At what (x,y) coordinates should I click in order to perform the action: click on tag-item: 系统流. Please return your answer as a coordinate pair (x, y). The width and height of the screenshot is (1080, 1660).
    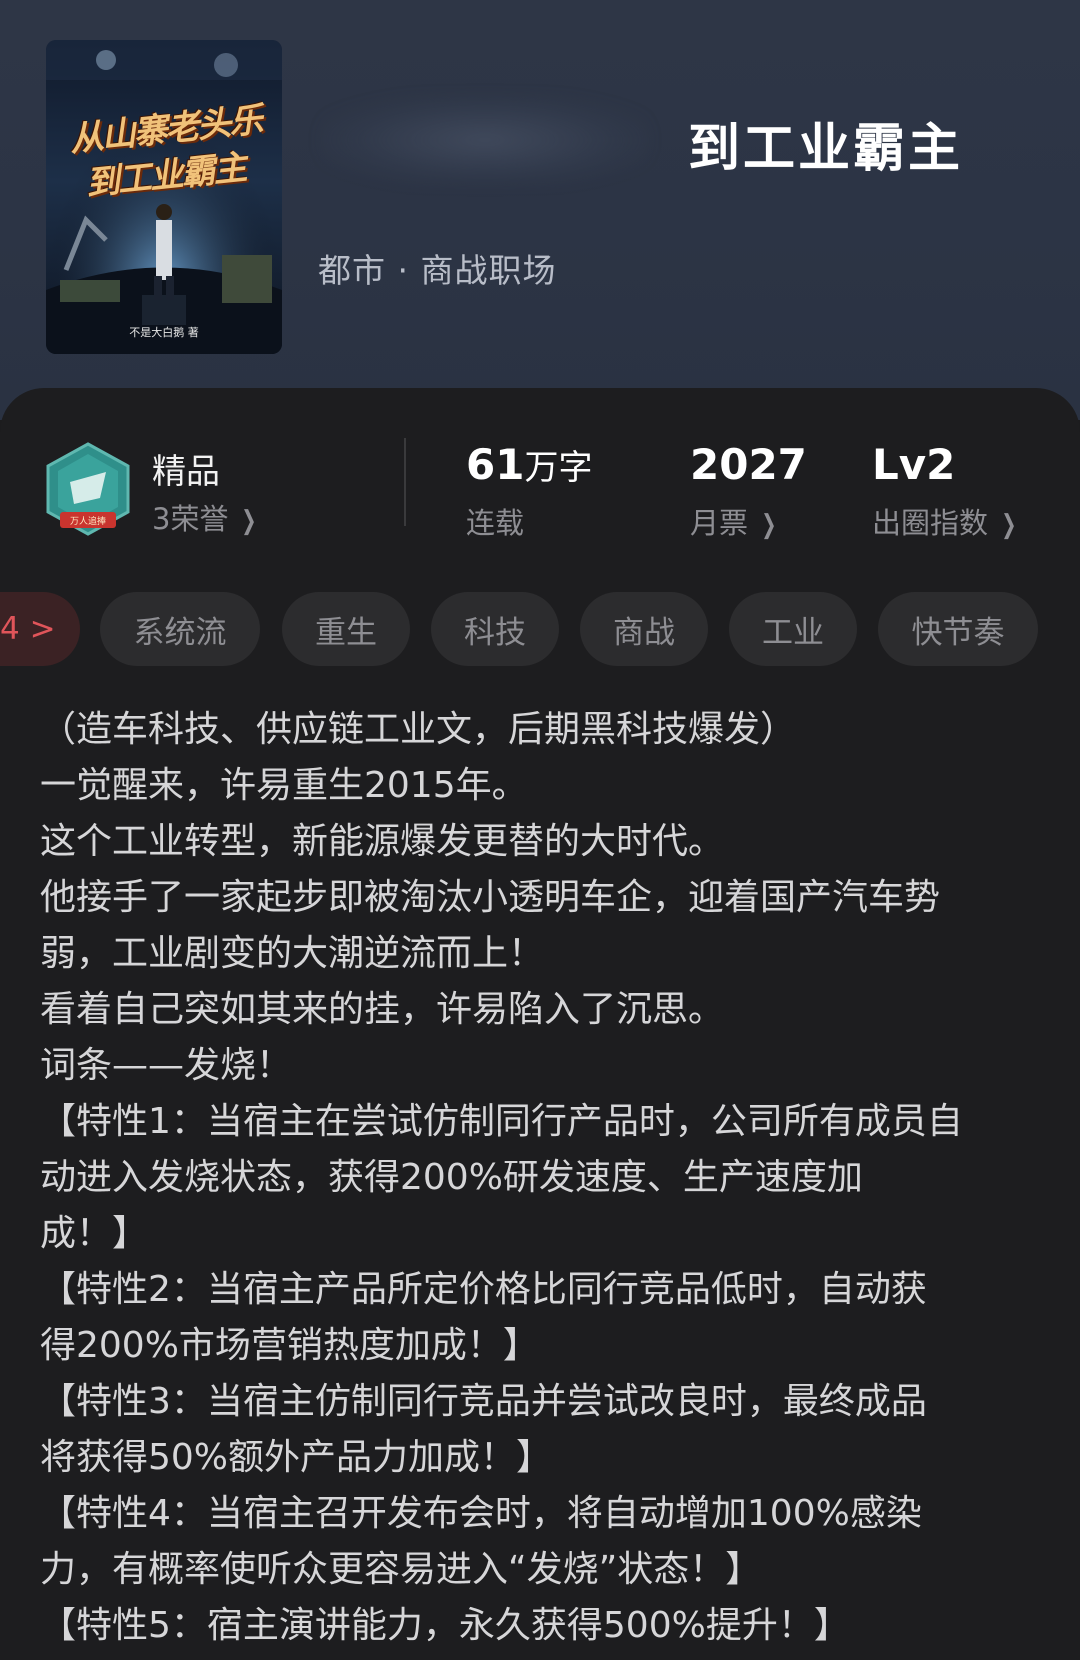
    Looking at the image, I should click on (180, 629).